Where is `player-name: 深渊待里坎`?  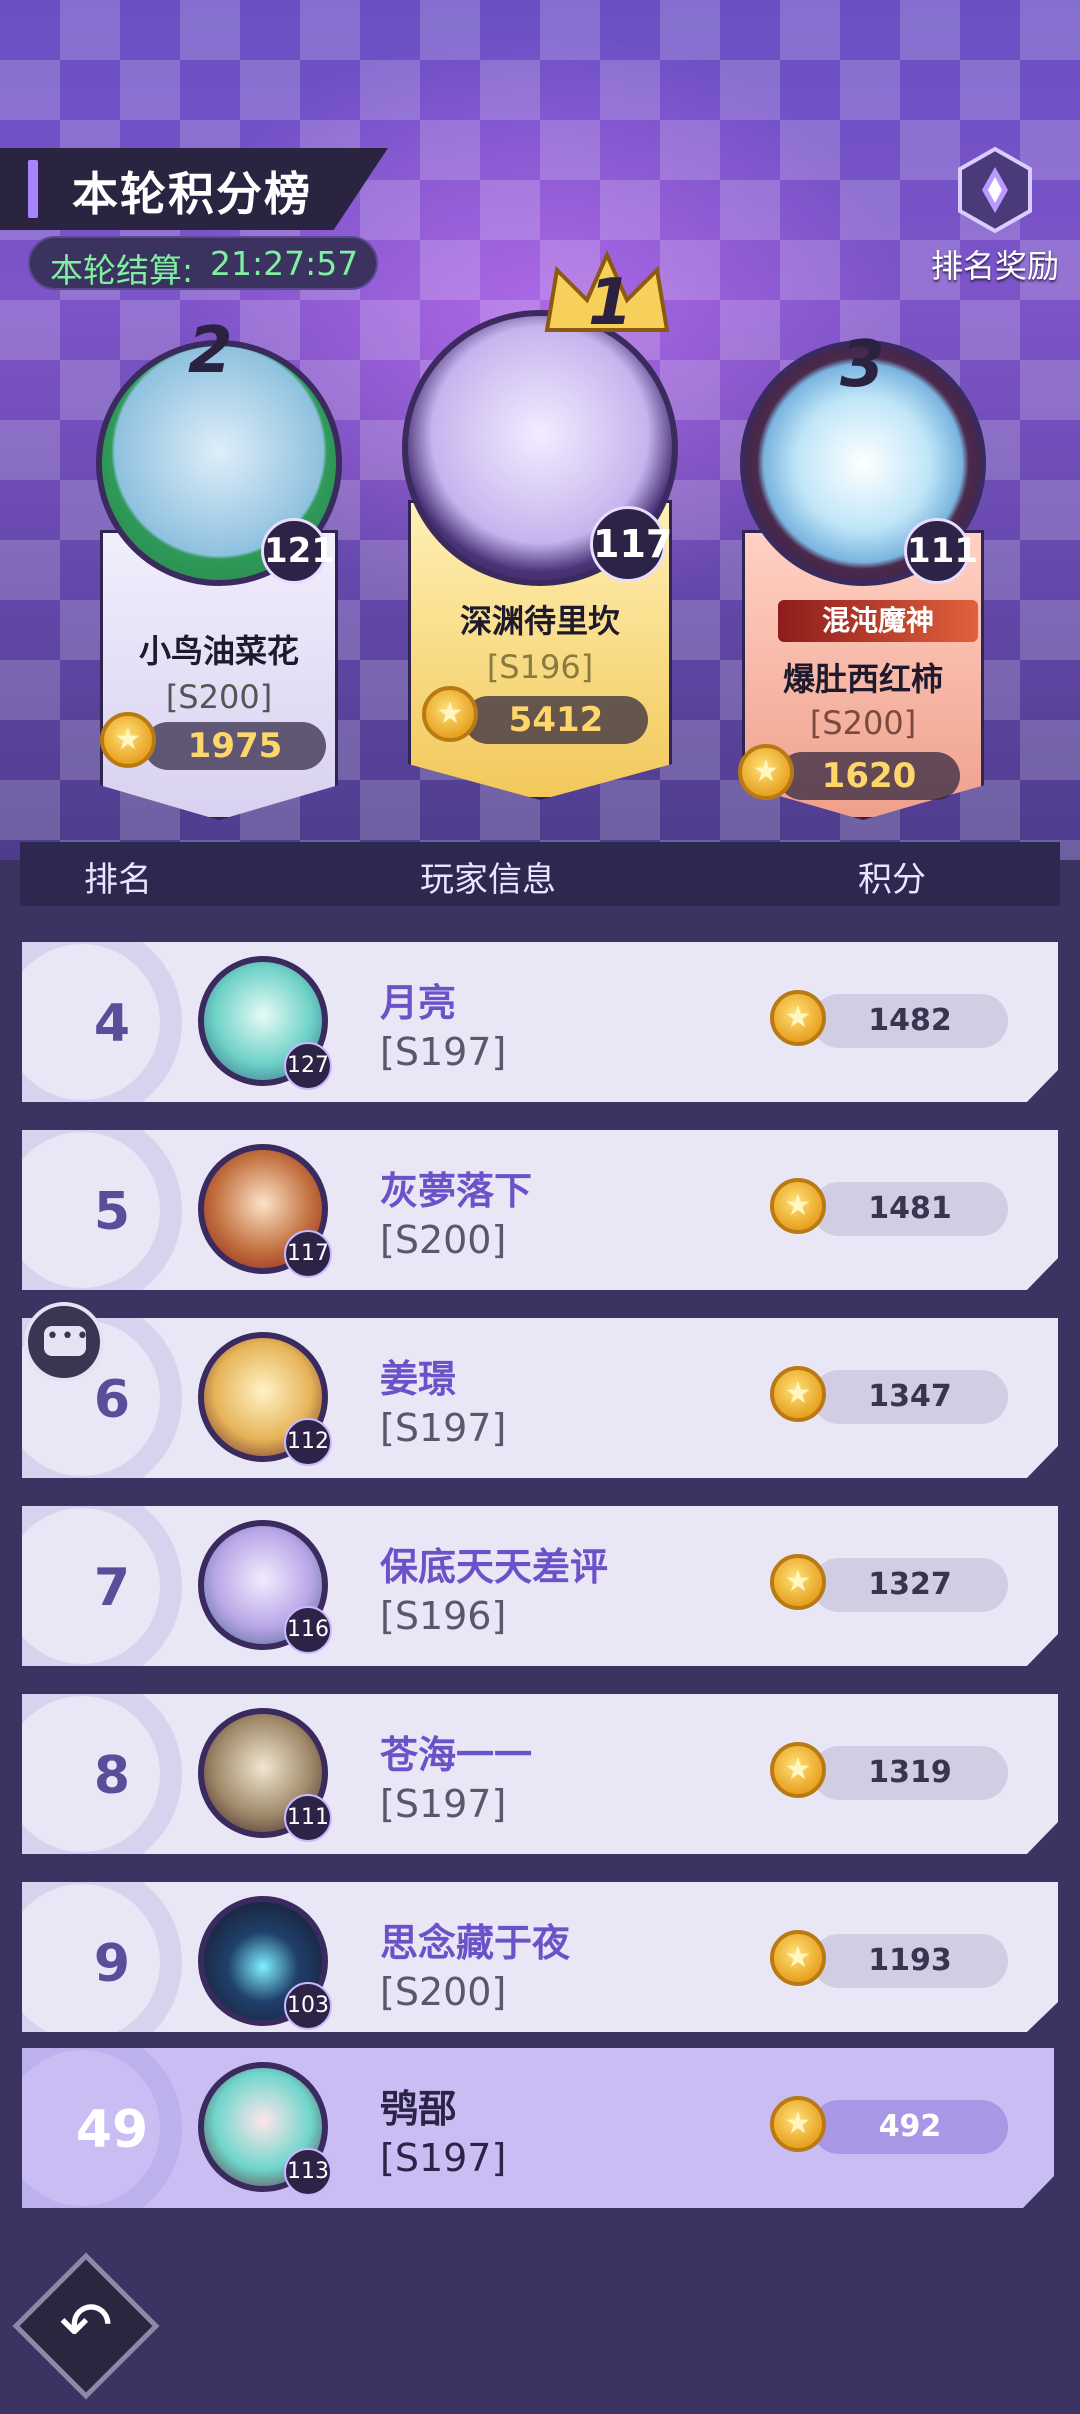 player-name: 深渊待里坎 is located at coordinates (539, 621).